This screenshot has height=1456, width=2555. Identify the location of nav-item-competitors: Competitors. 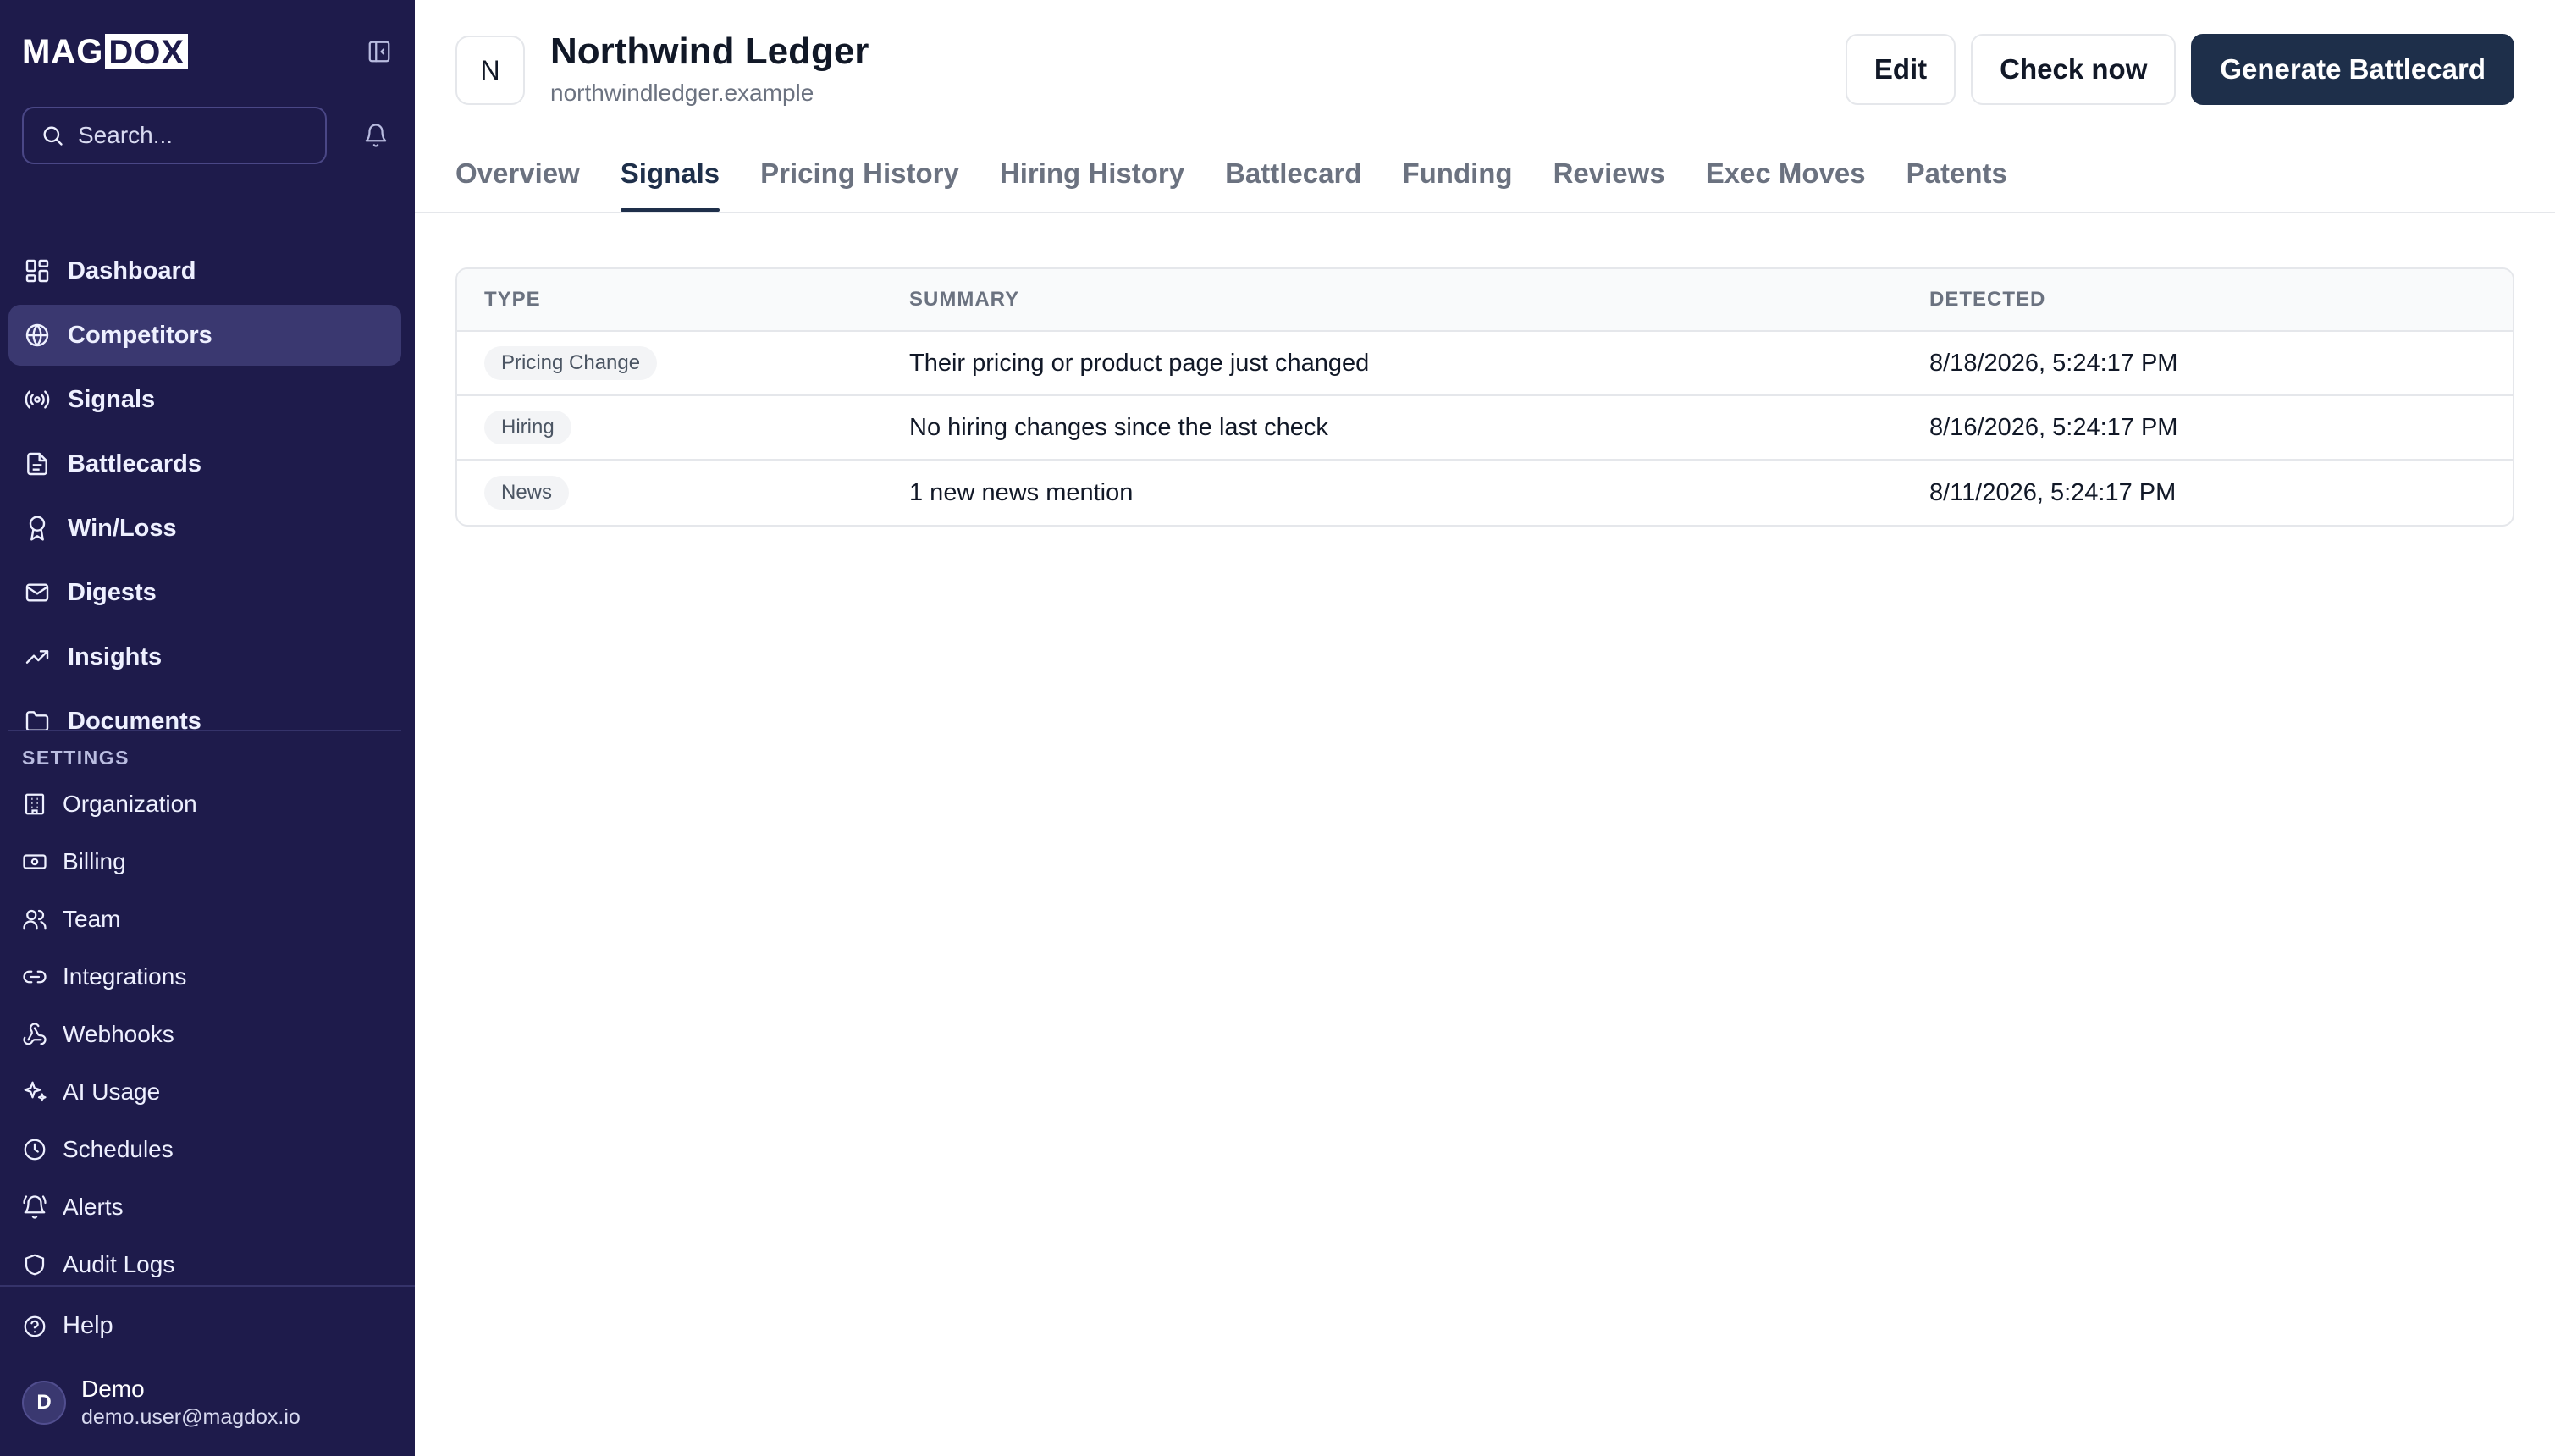
(204, 335).